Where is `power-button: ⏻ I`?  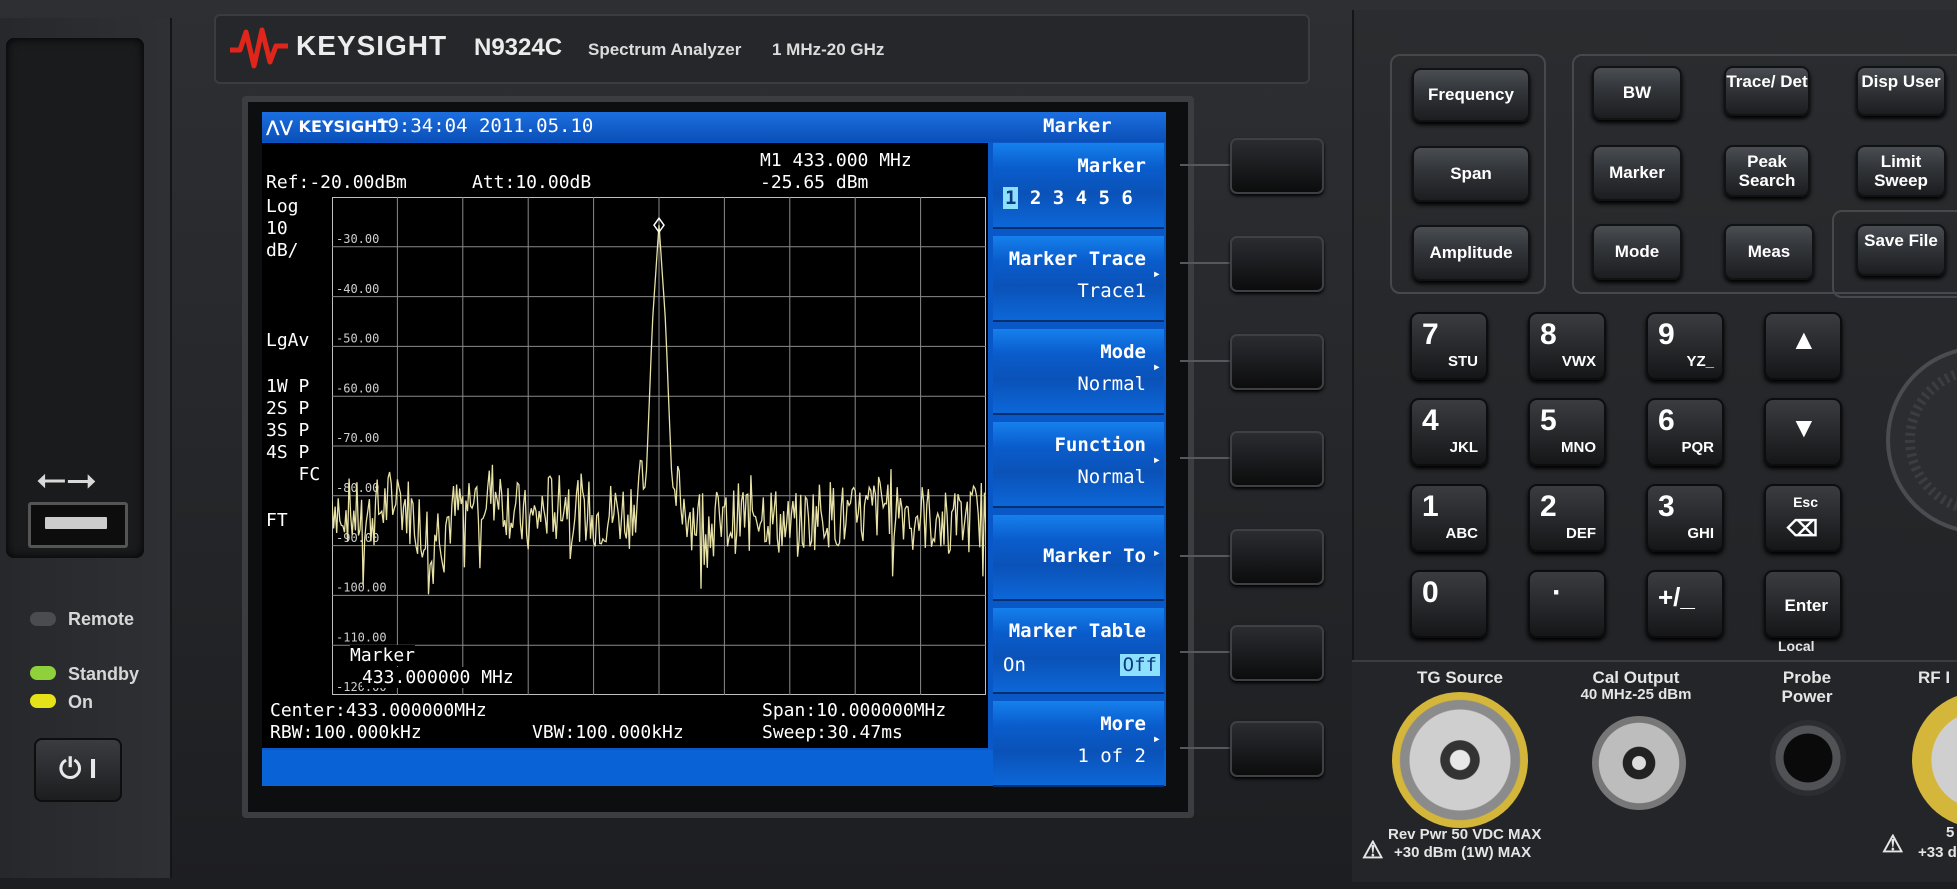
power-button: ⏻ I is located at coordinates (78, 770).